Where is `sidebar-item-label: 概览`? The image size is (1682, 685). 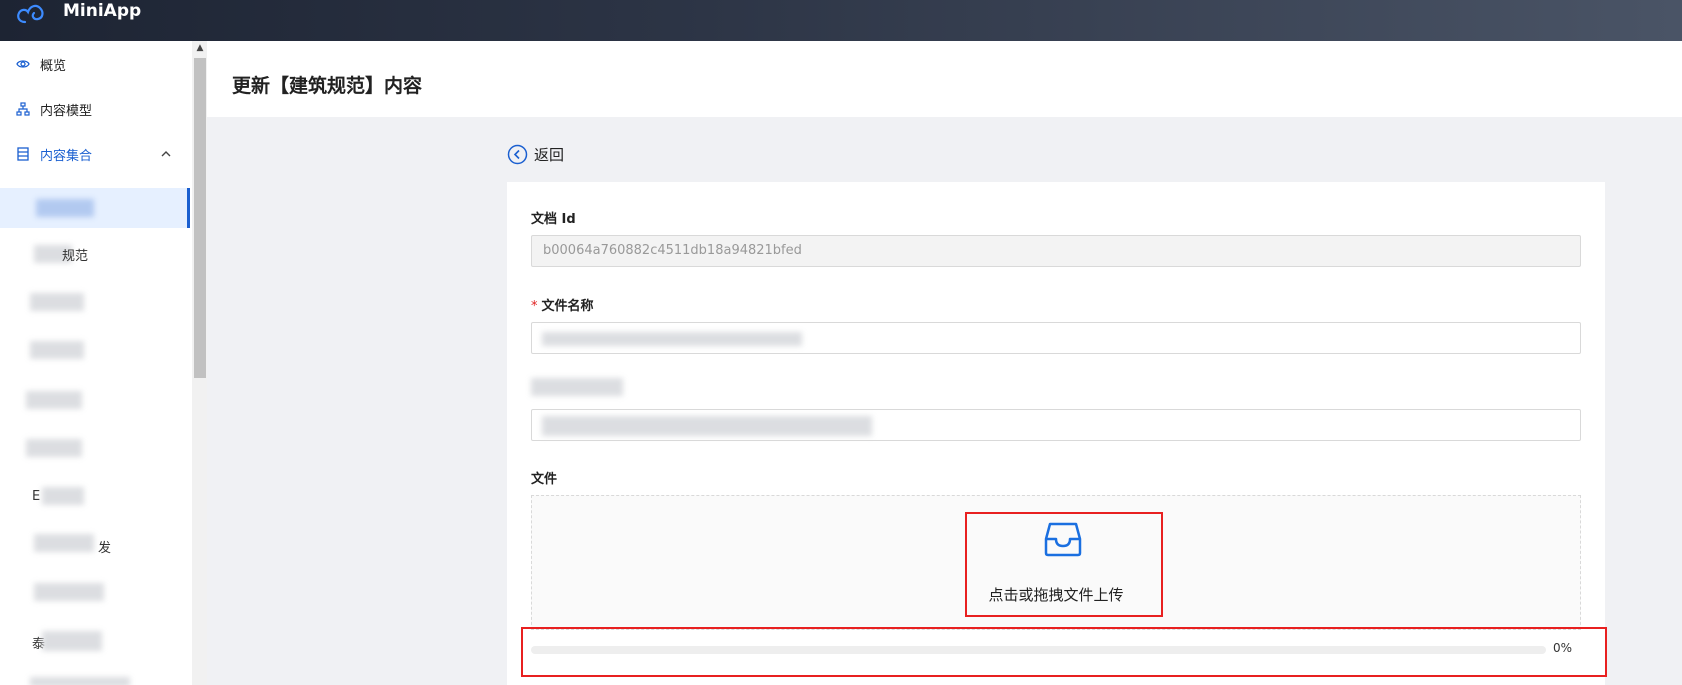 sidebar-item-label: 概览 is located at coordinates (53, 66).